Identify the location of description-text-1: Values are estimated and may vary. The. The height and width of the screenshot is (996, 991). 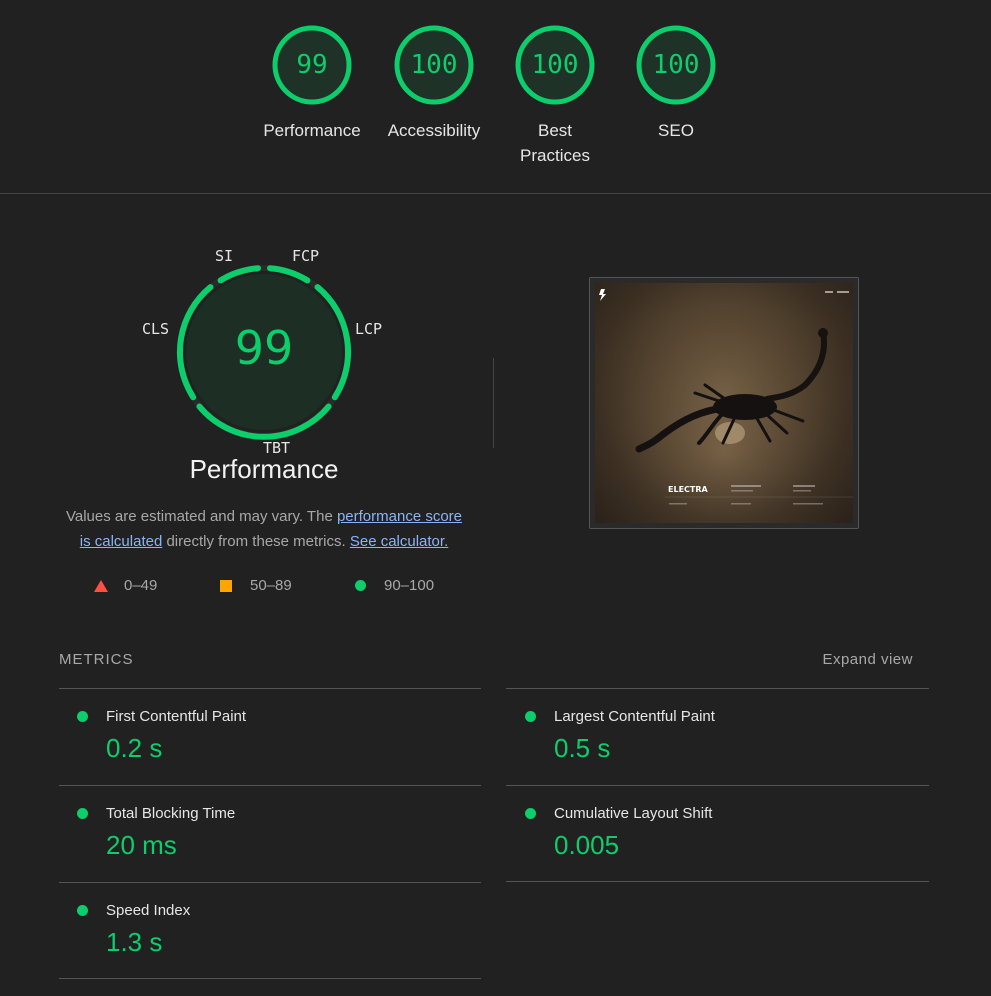
(201, 516).